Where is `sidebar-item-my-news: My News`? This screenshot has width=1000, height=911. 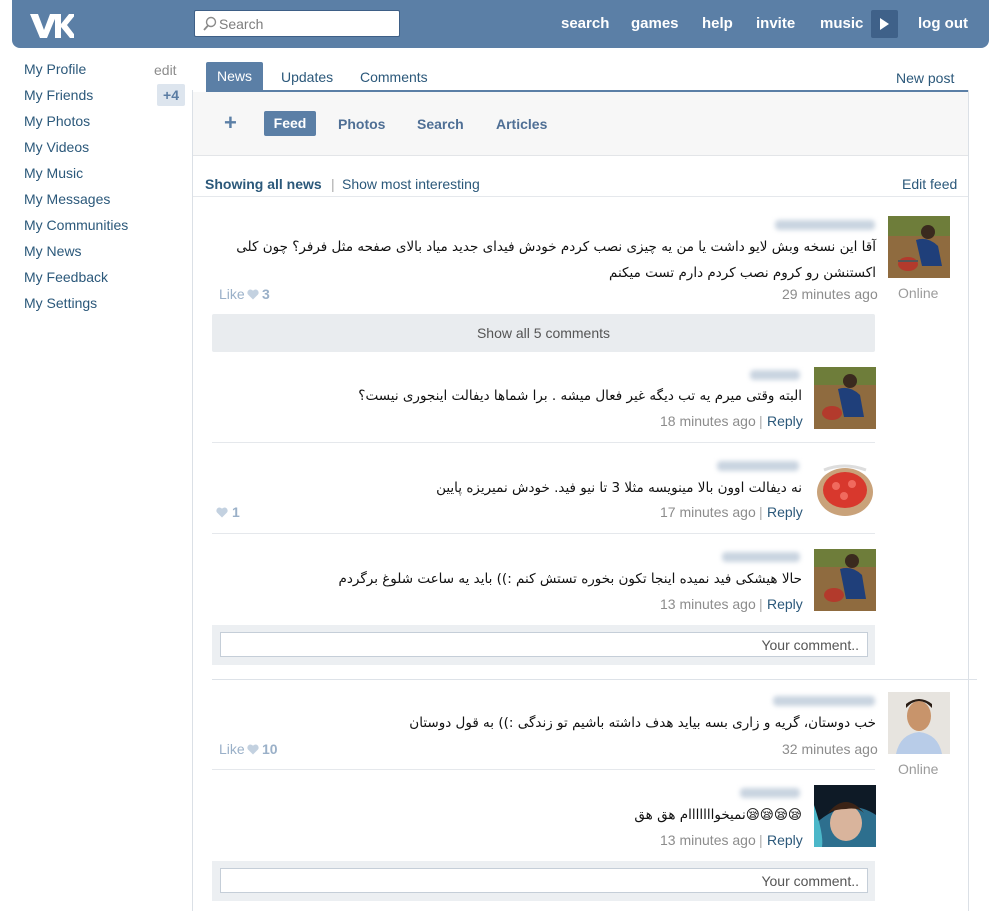 sidebar-item-my-news: My News is located at coordinates (53, 251).